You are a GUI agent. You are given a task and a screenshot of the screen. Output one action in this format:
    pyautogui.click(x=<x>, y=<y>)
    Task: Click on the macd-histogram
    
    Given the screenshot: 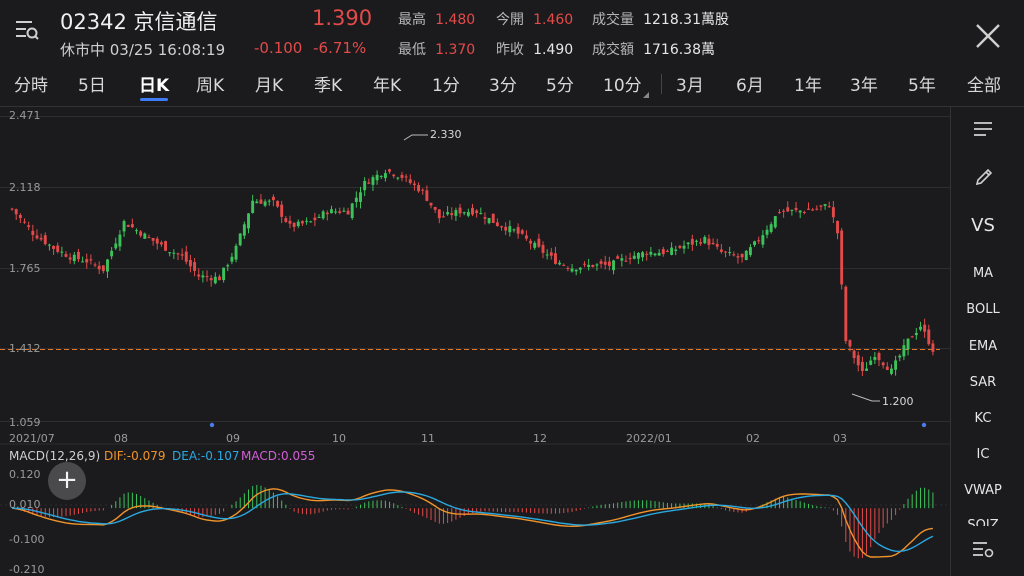 What is the action you would take?
    pyautogui.click(x=474, y=521)
    